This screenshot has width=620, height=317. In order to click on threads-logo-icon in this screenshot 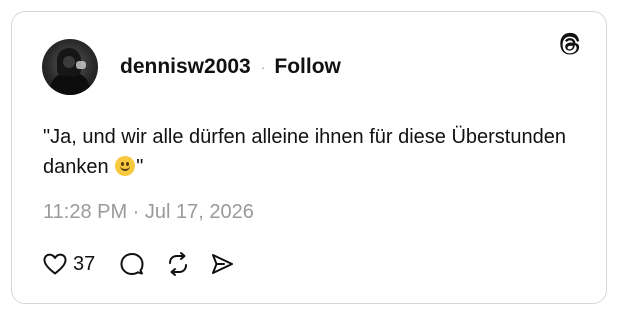, I will do `click(570, 45)`.